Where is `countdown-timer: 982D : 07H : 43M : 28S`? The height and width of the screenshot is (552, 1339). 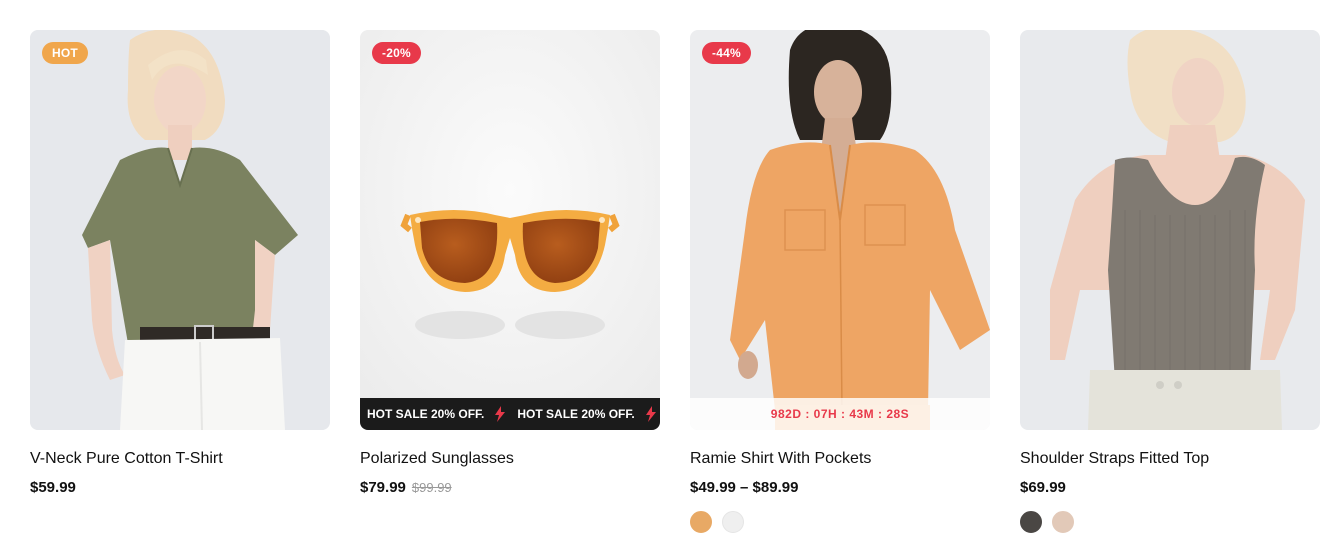 countdown-timer: 982D : 07H : 43M : 28S is located at coordinates (840, 414).